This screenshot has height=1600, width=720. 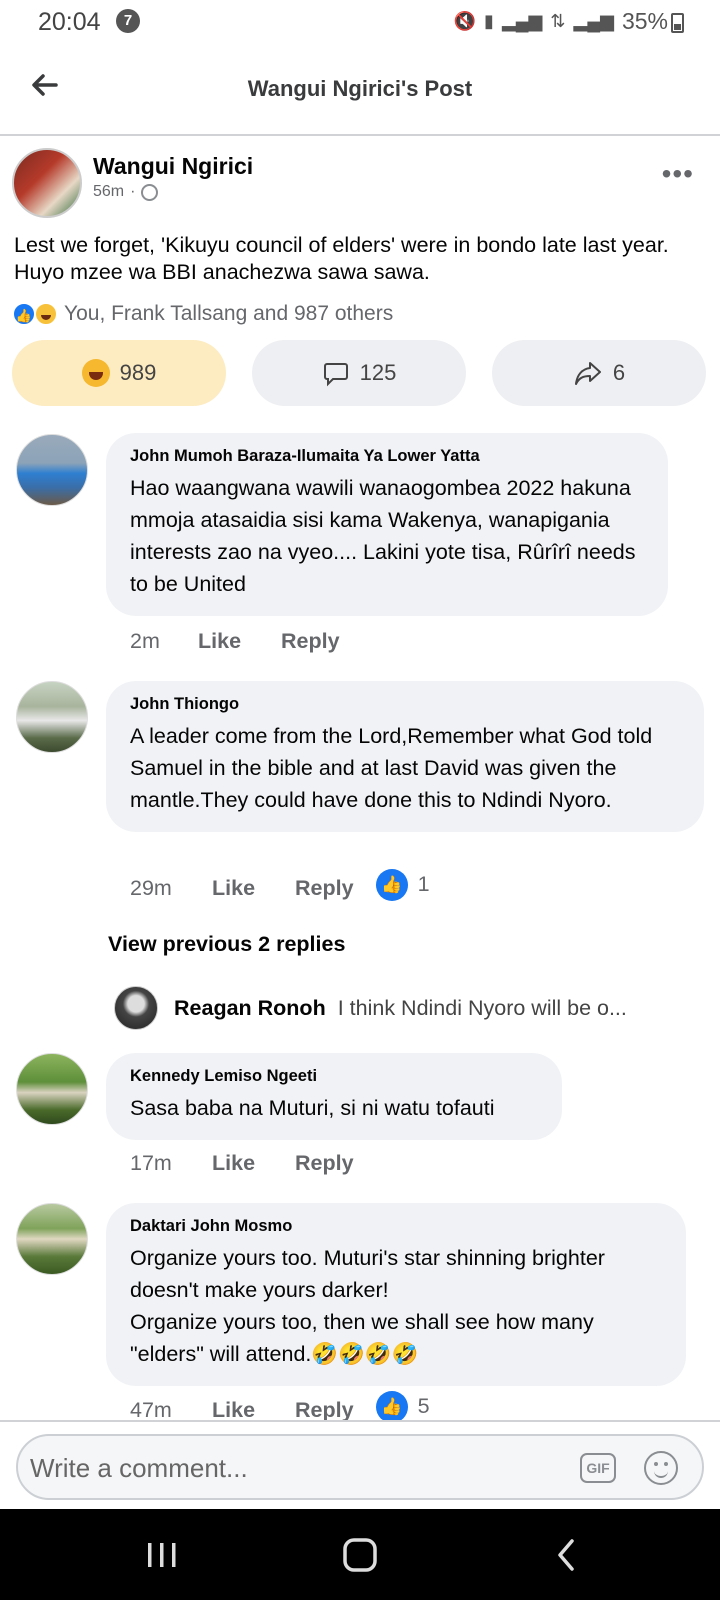 I want to click on emoji-icon, so click(x=661, y=1468).